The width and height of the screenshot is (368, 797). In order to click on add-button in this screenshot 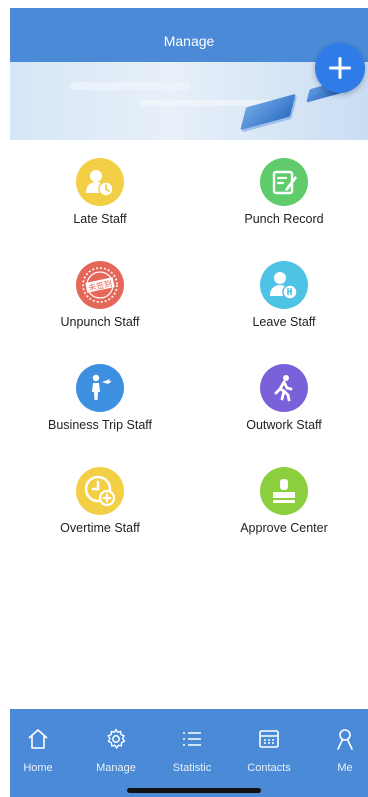, I will do `click(340, 68)`.